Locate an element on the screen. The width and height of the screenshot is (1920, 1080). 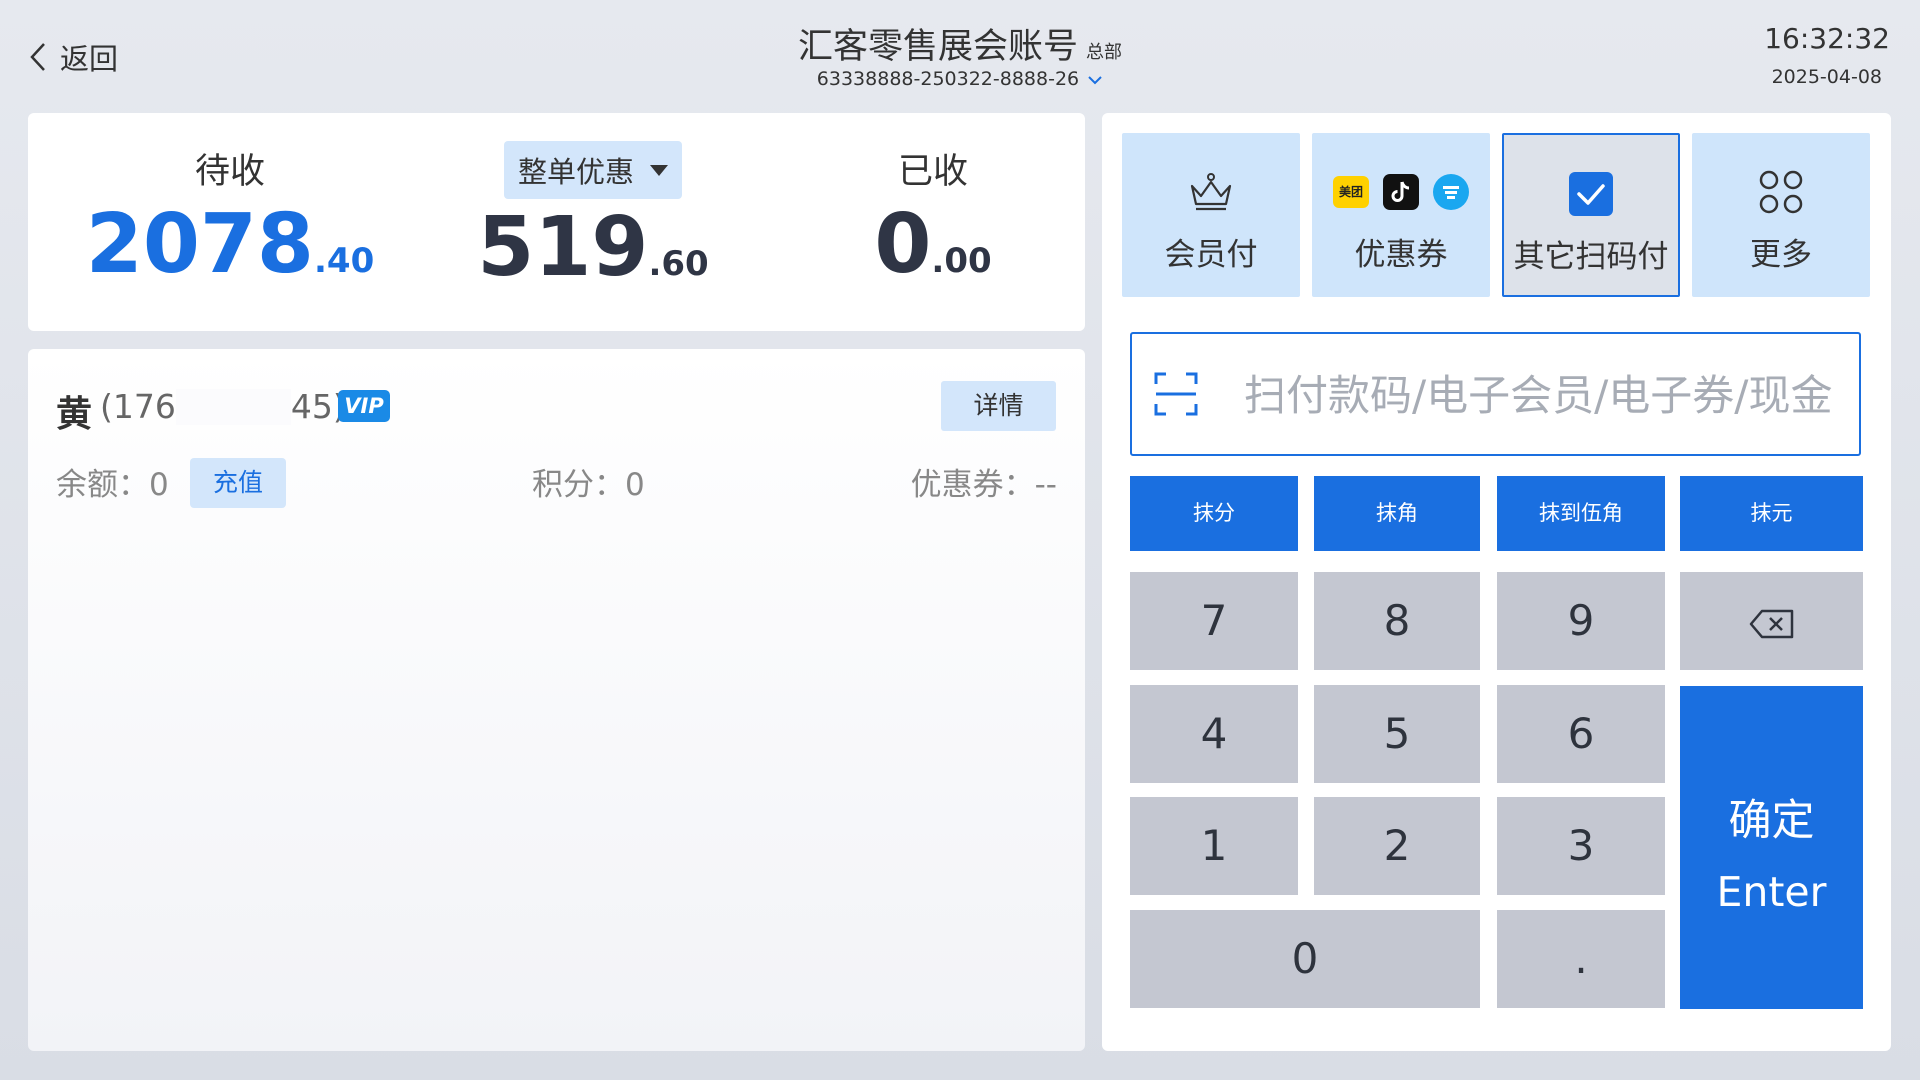
key-3: 3 is located at coordinates (1581, 846).